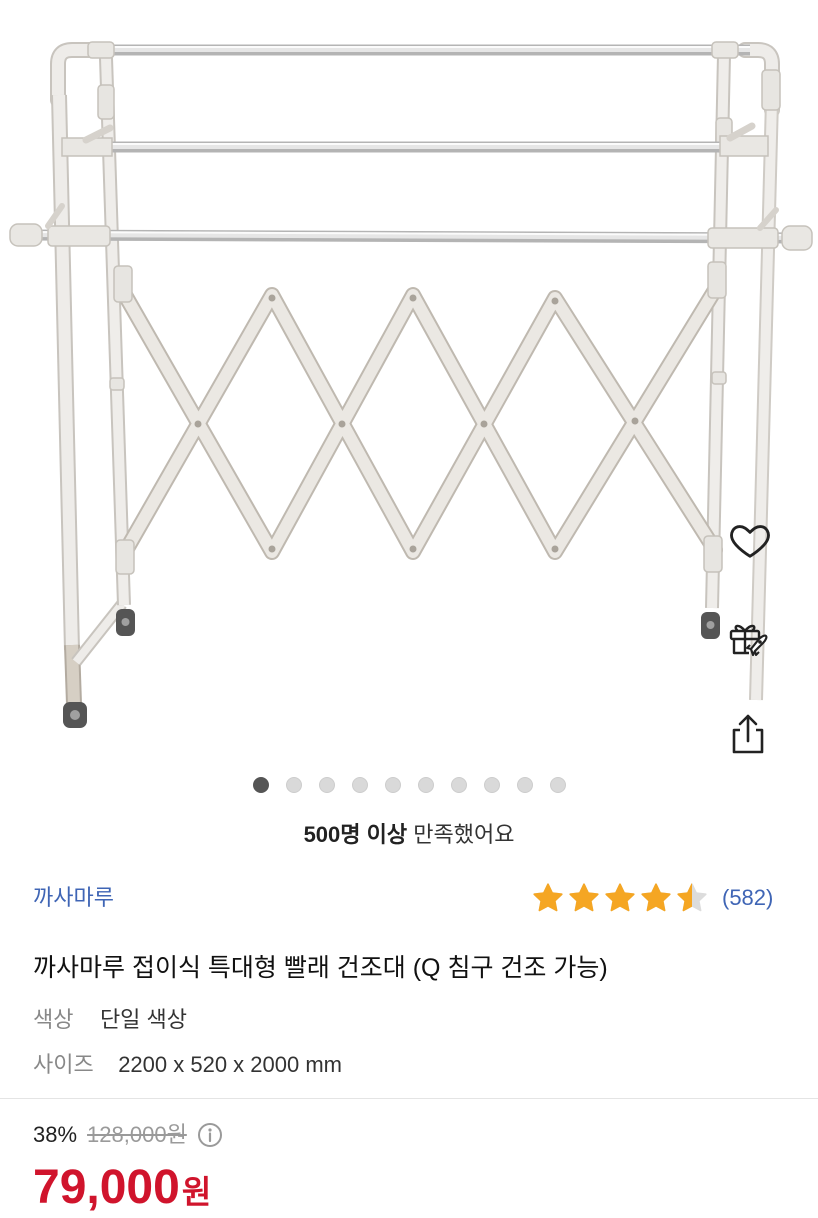 The image size is (818, 1218). I want to click on option-value: 2200 x 520 x 2000 mm, so click(230, 1064).